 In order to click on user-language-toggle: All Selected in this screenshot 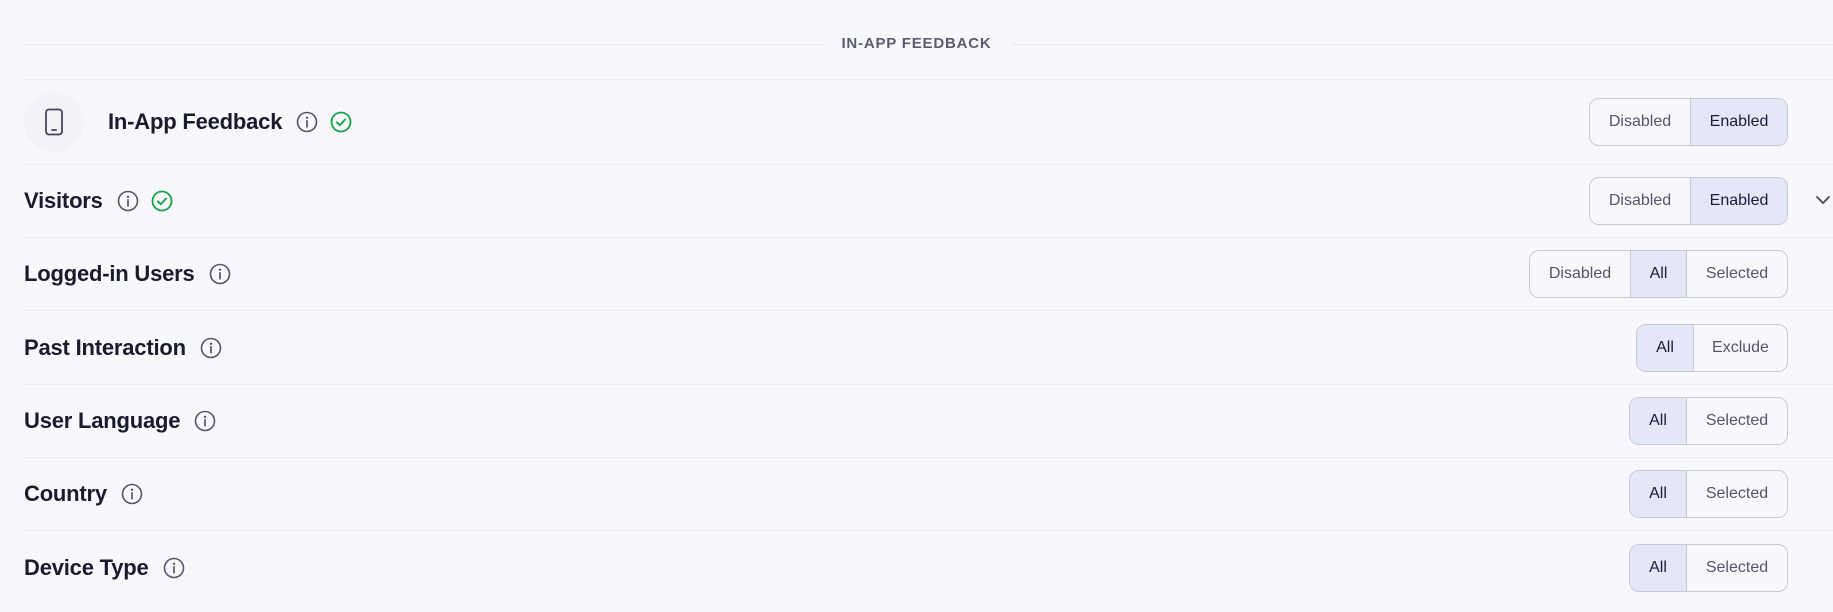, I will do `click(1708, 421)`.